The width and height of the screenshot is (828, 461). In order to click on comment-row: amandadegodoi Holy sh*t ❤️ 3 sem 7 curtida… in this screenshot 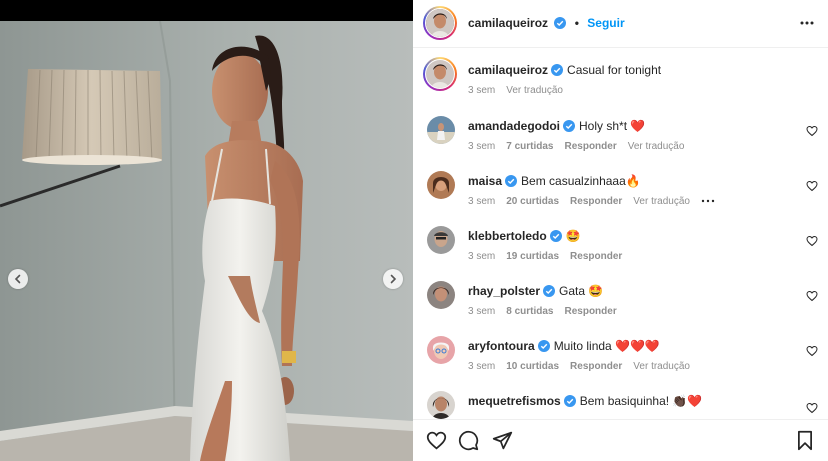, I will do `click(620, 138)`.